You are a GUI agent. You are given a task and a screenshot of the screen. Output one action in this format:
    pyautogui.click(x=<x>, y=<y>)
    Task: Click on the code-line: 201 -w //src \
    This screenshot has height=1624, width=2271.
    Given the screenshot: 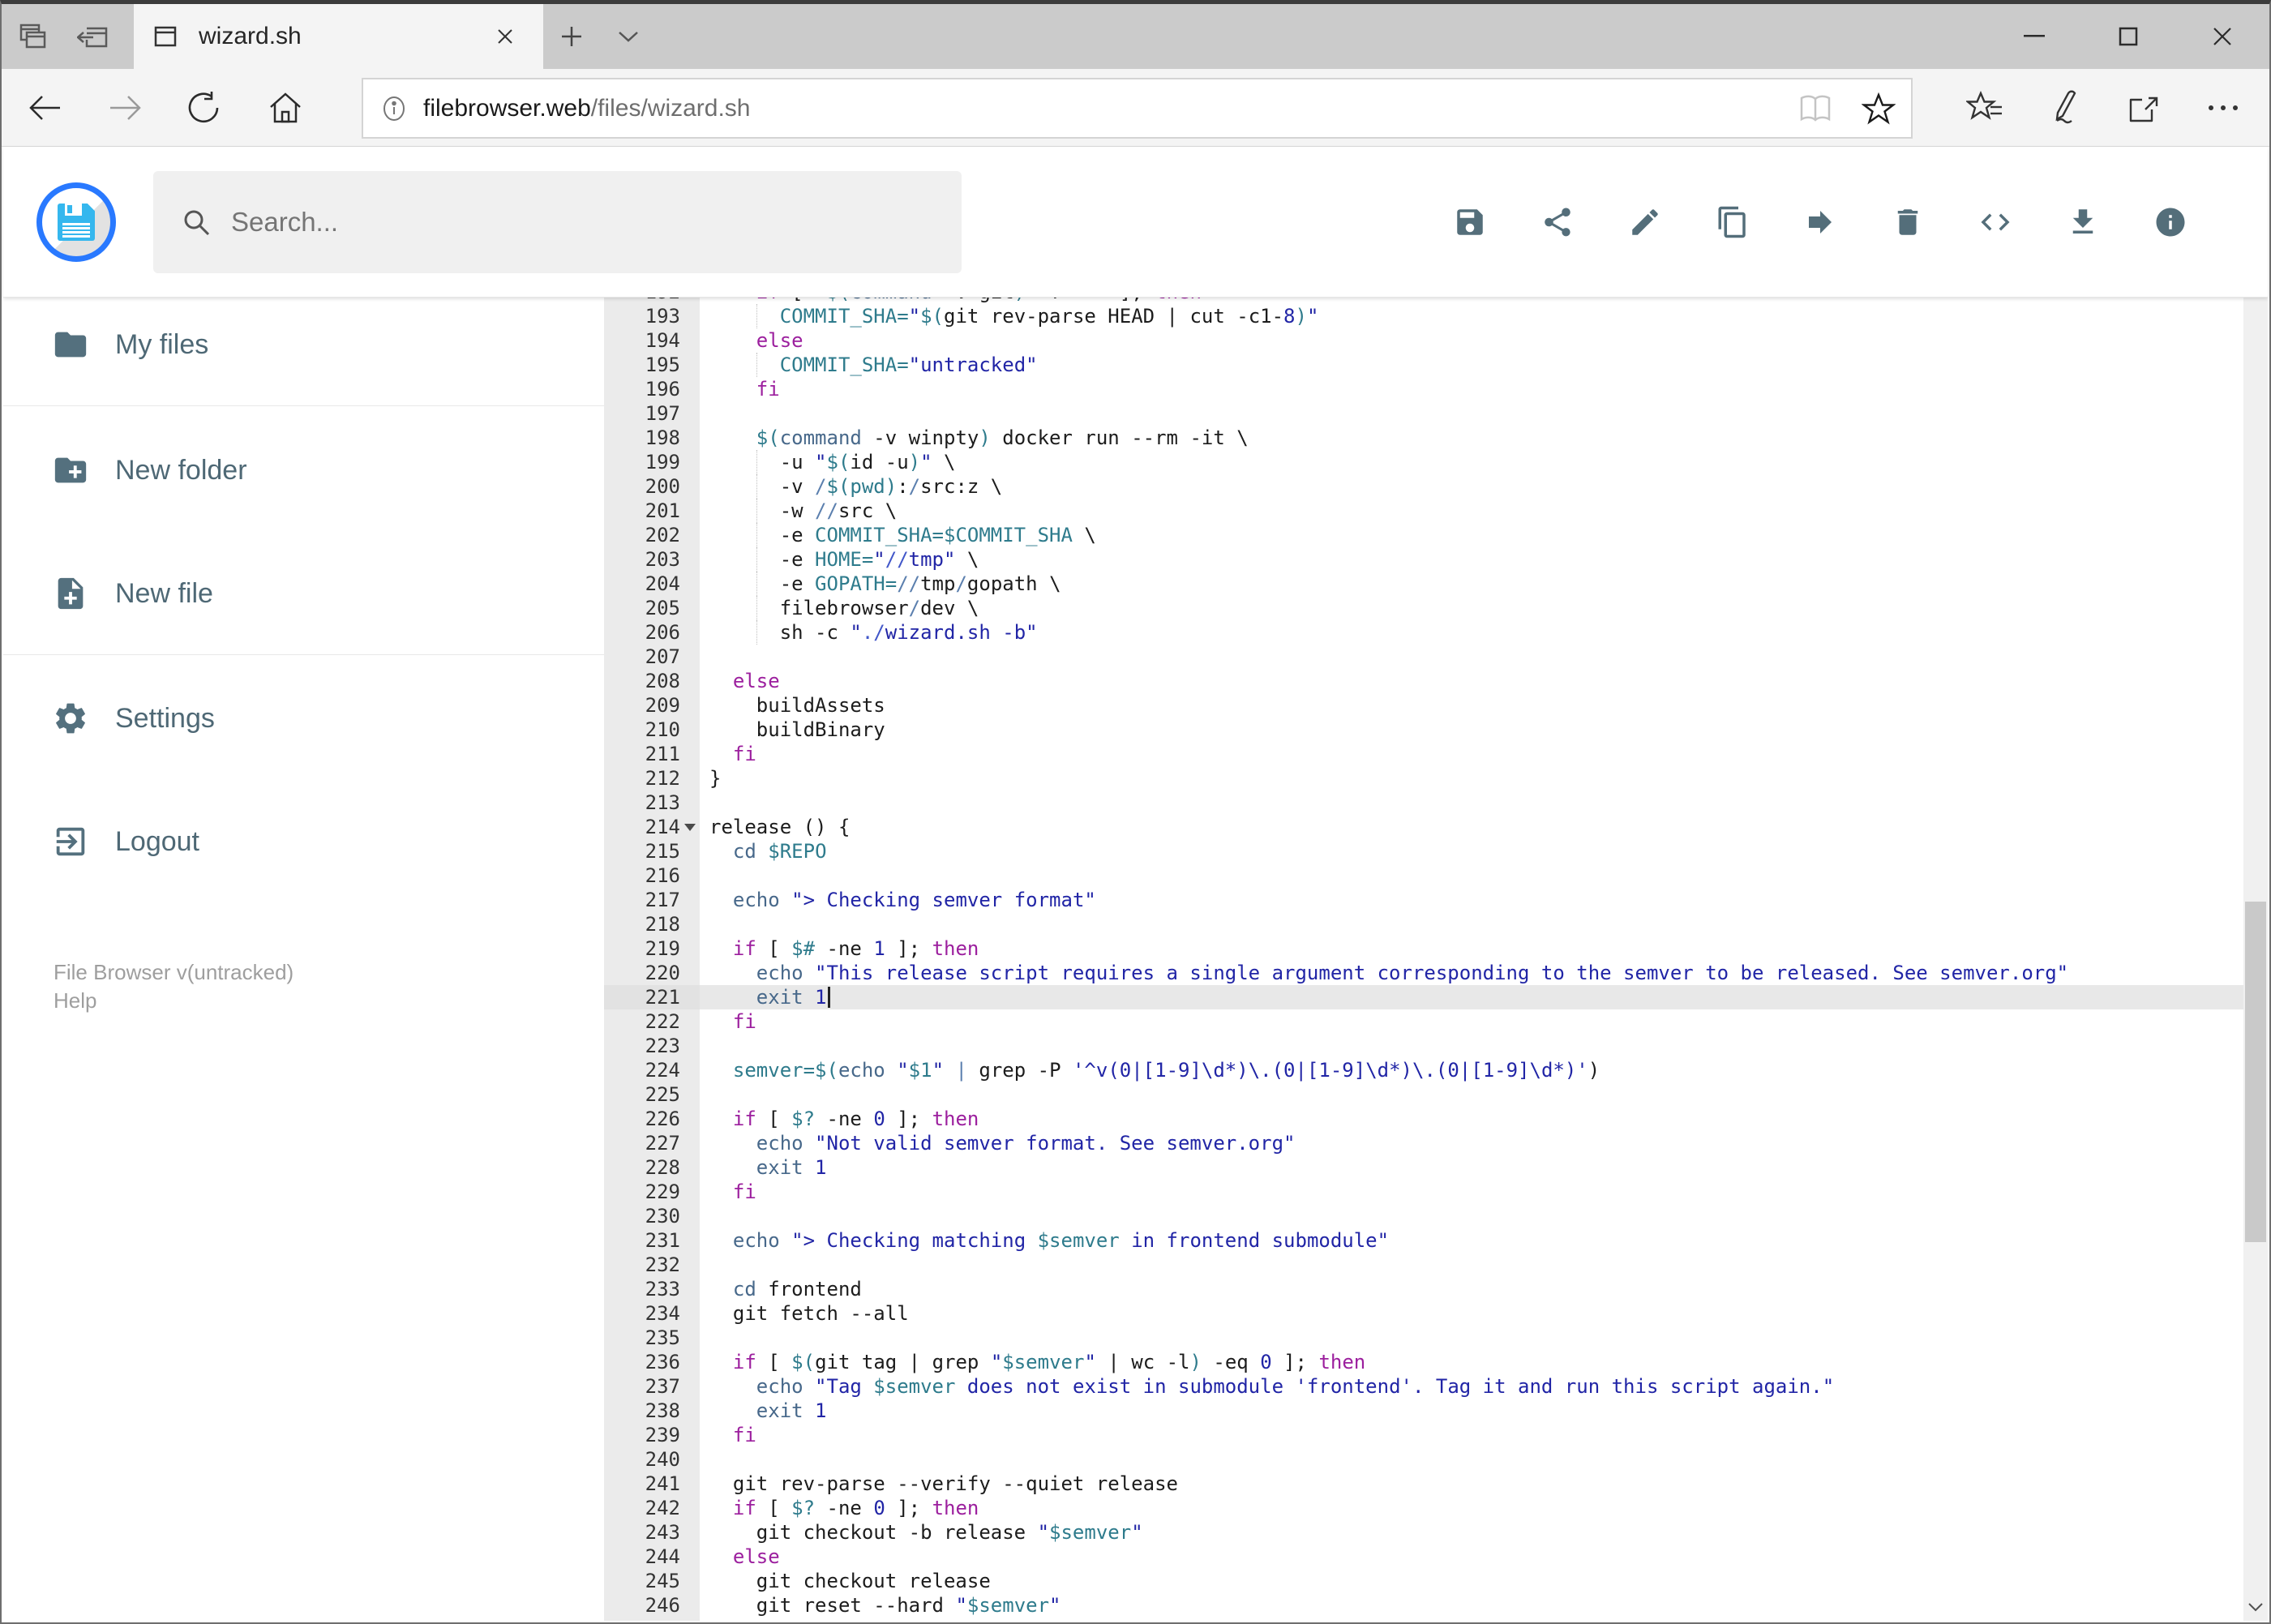 What is the action you would take?
    pyautogui.click(x=1424, y=511)
    